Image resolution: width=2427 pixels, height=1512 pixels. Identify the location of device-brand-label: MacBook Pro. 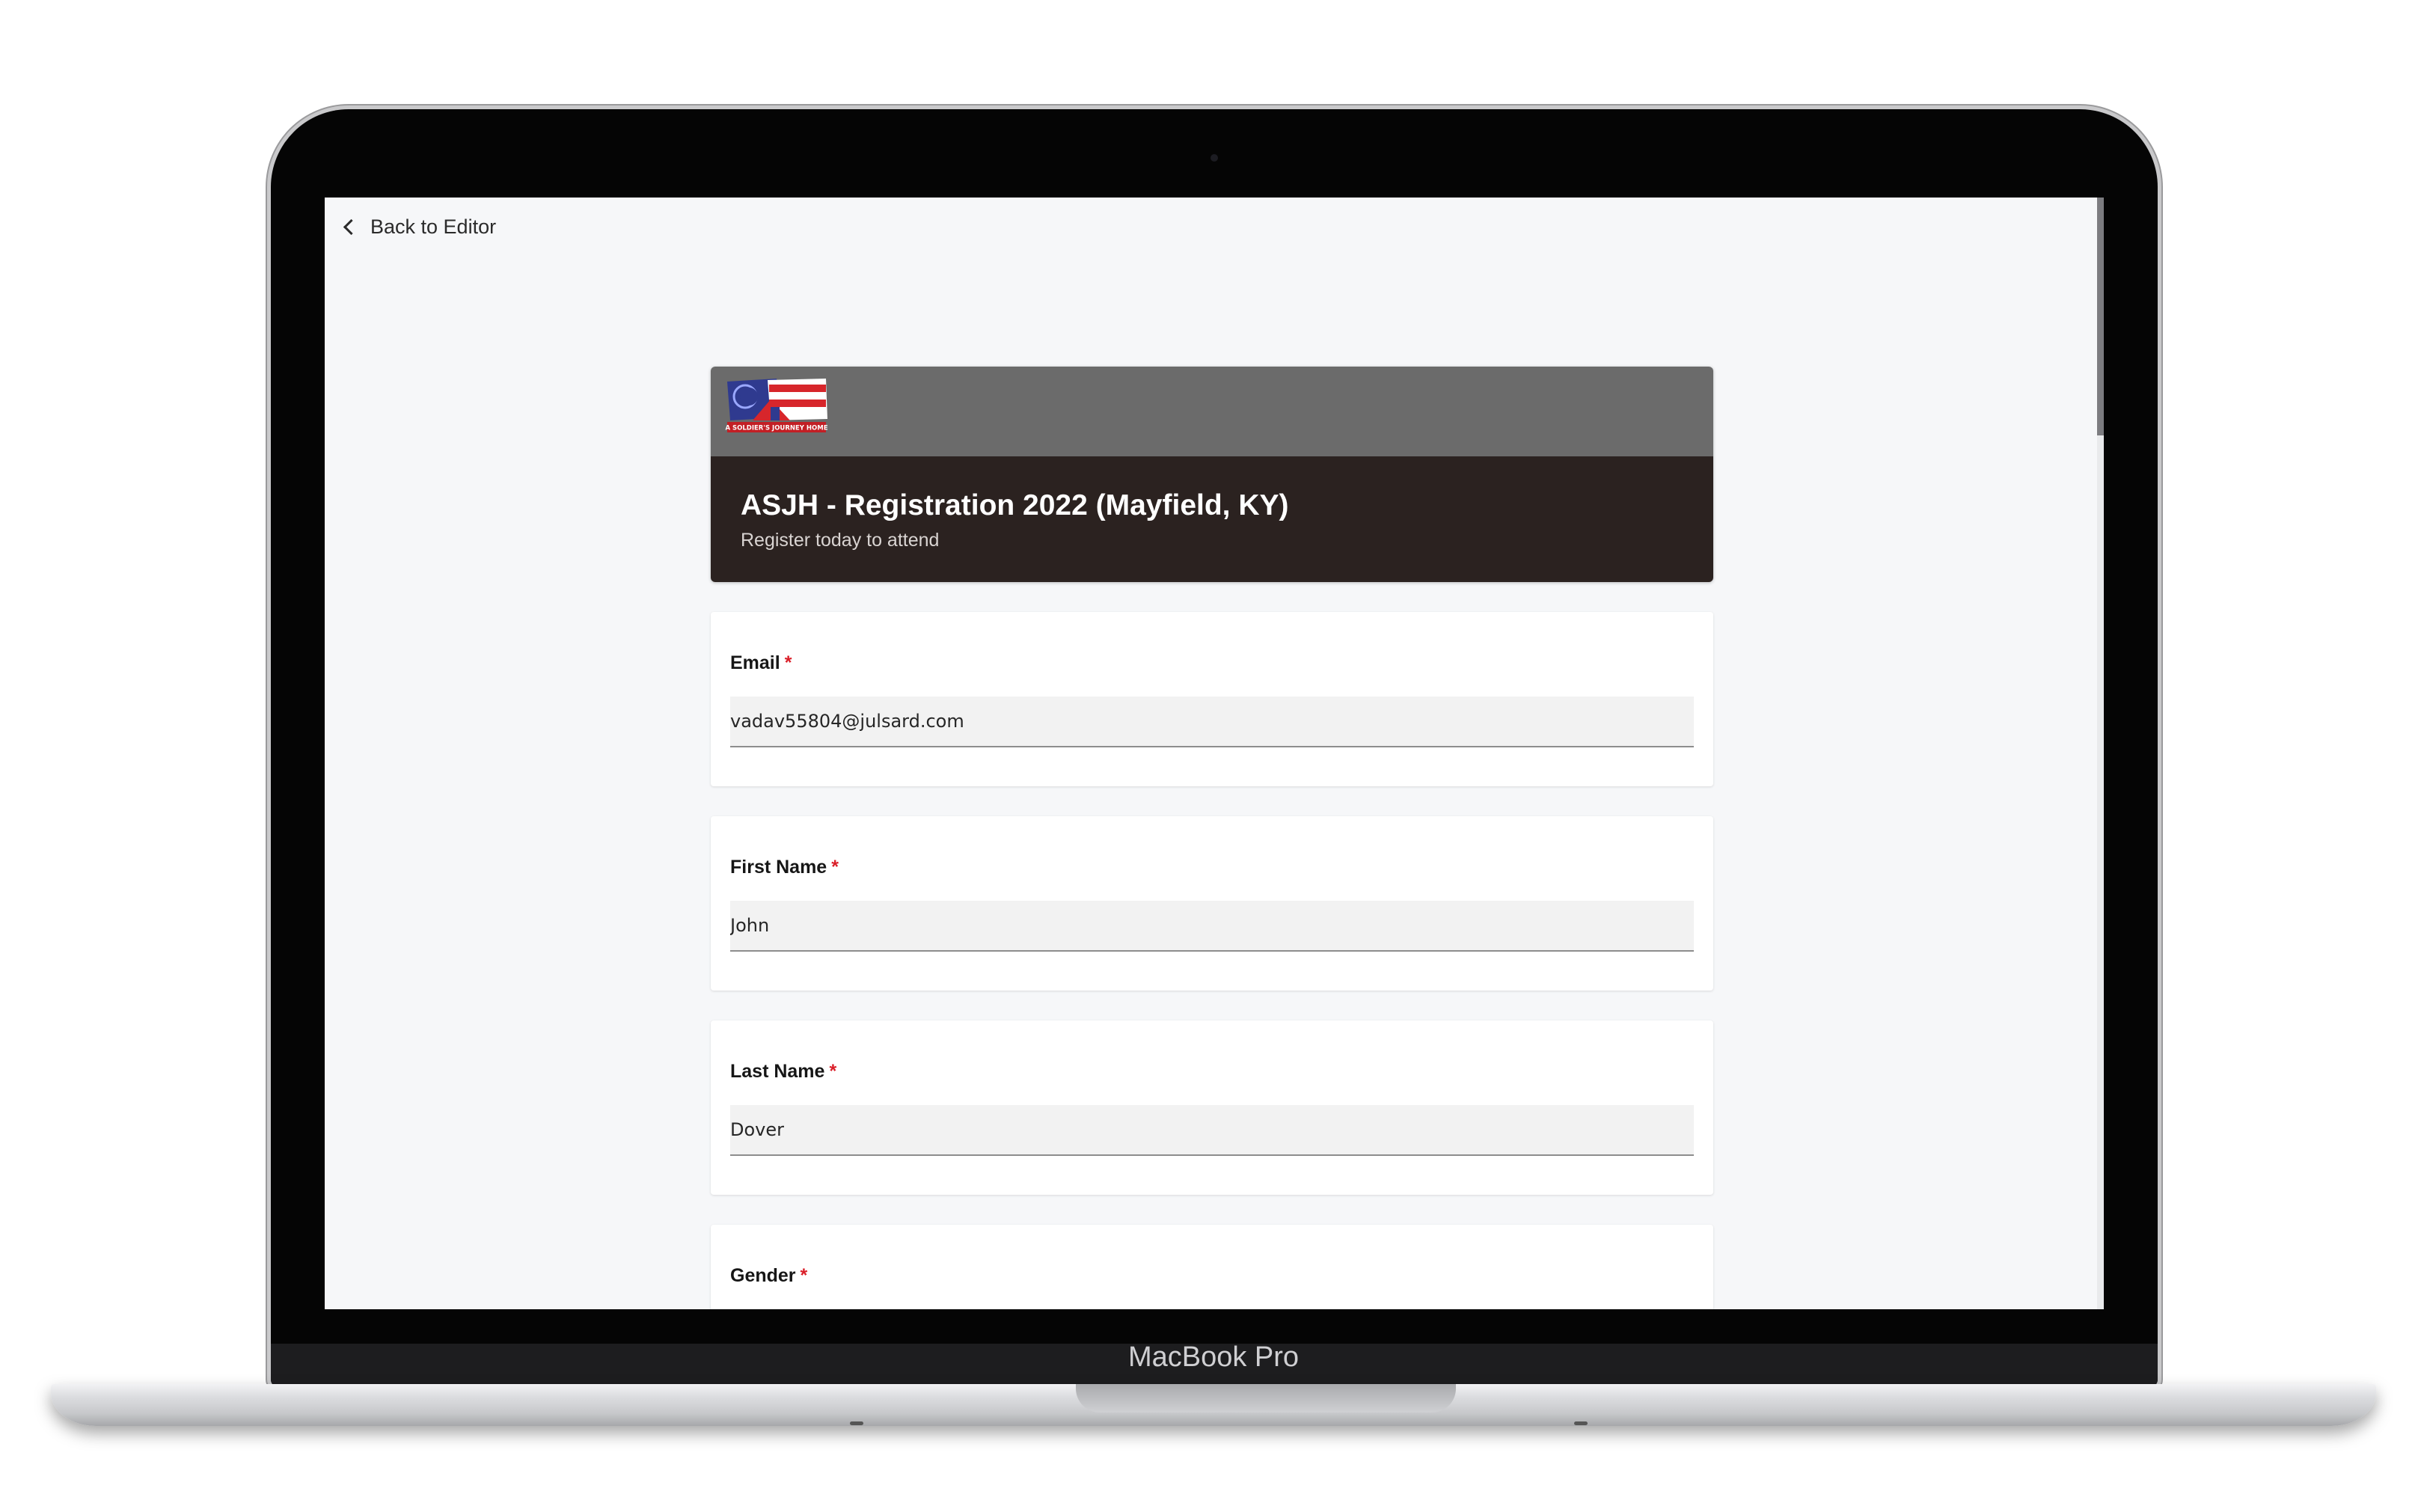
(1213, 1357).